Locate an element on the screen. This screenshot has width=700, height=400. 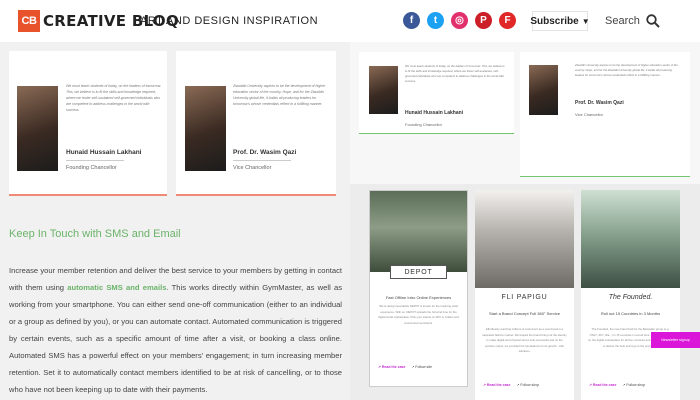
paragraph-highlight: automatic SMS and emails is located at coordinates (117, 287).